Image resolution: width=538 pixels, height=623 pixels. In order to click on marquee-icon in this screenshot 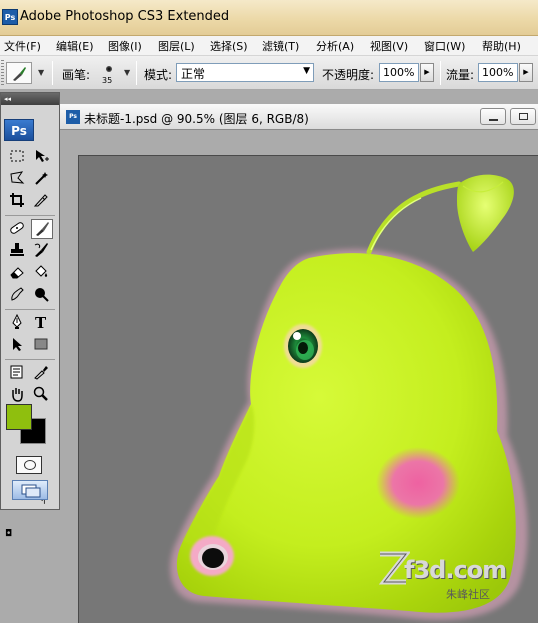, I will do `click(17, 156)`.